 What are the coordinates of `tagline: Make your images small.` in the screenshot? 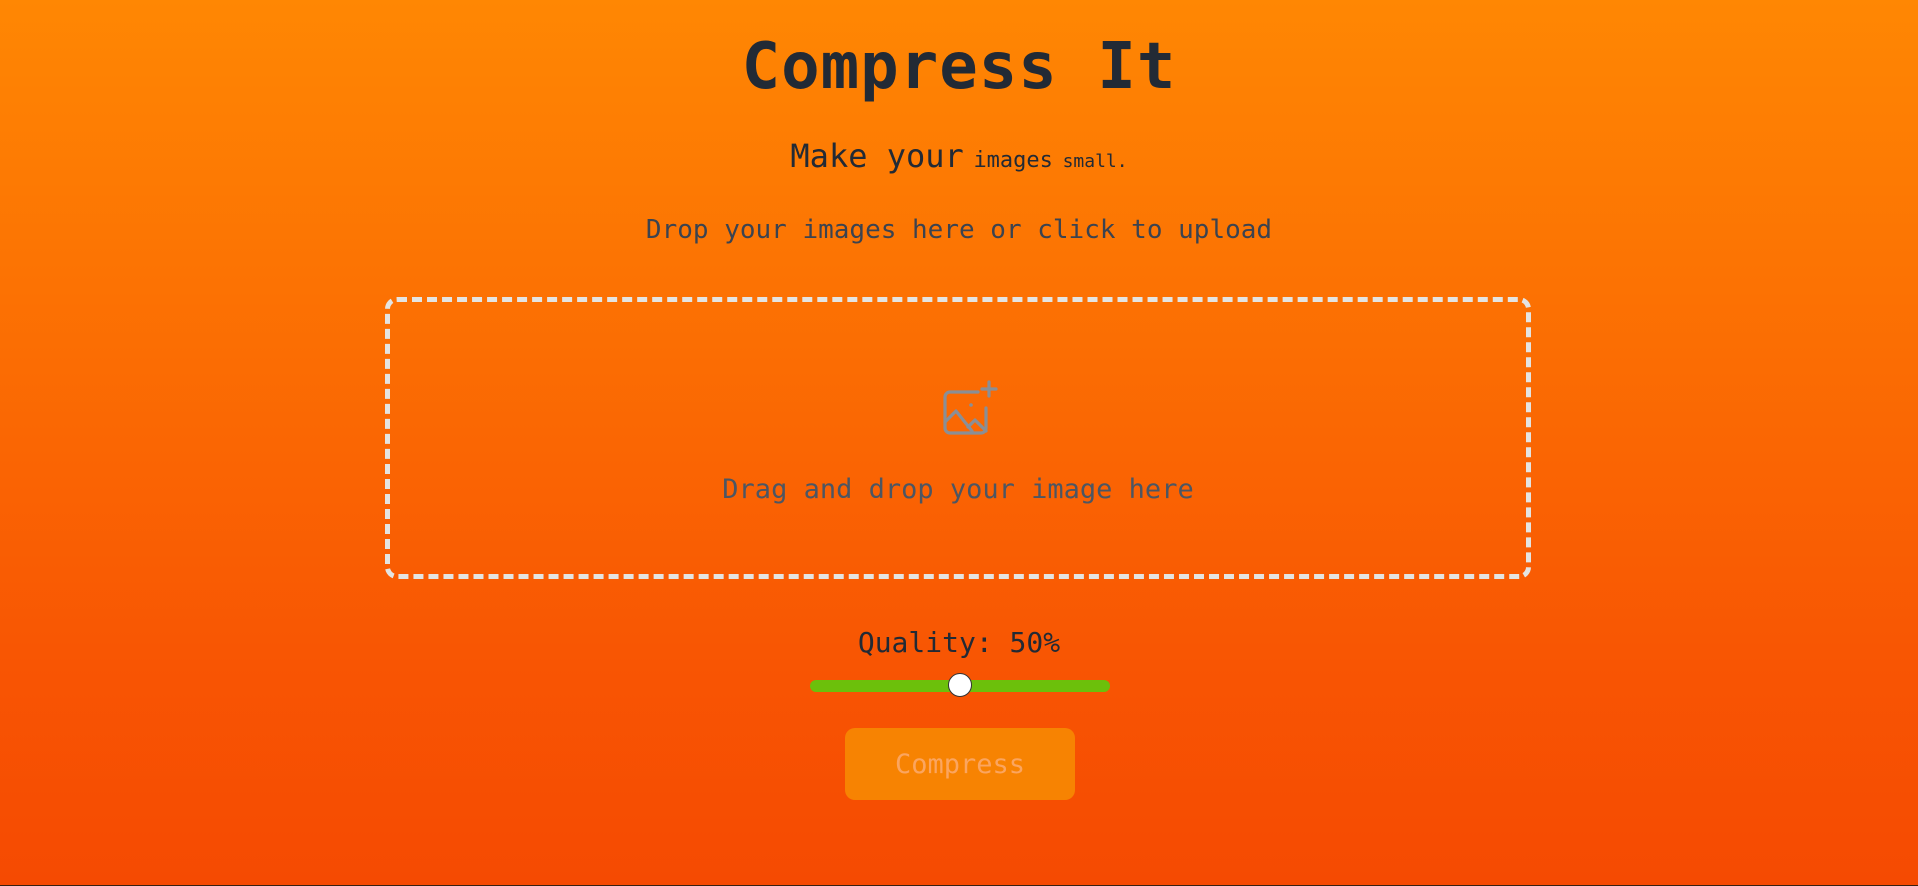 It's located at (959, 159).